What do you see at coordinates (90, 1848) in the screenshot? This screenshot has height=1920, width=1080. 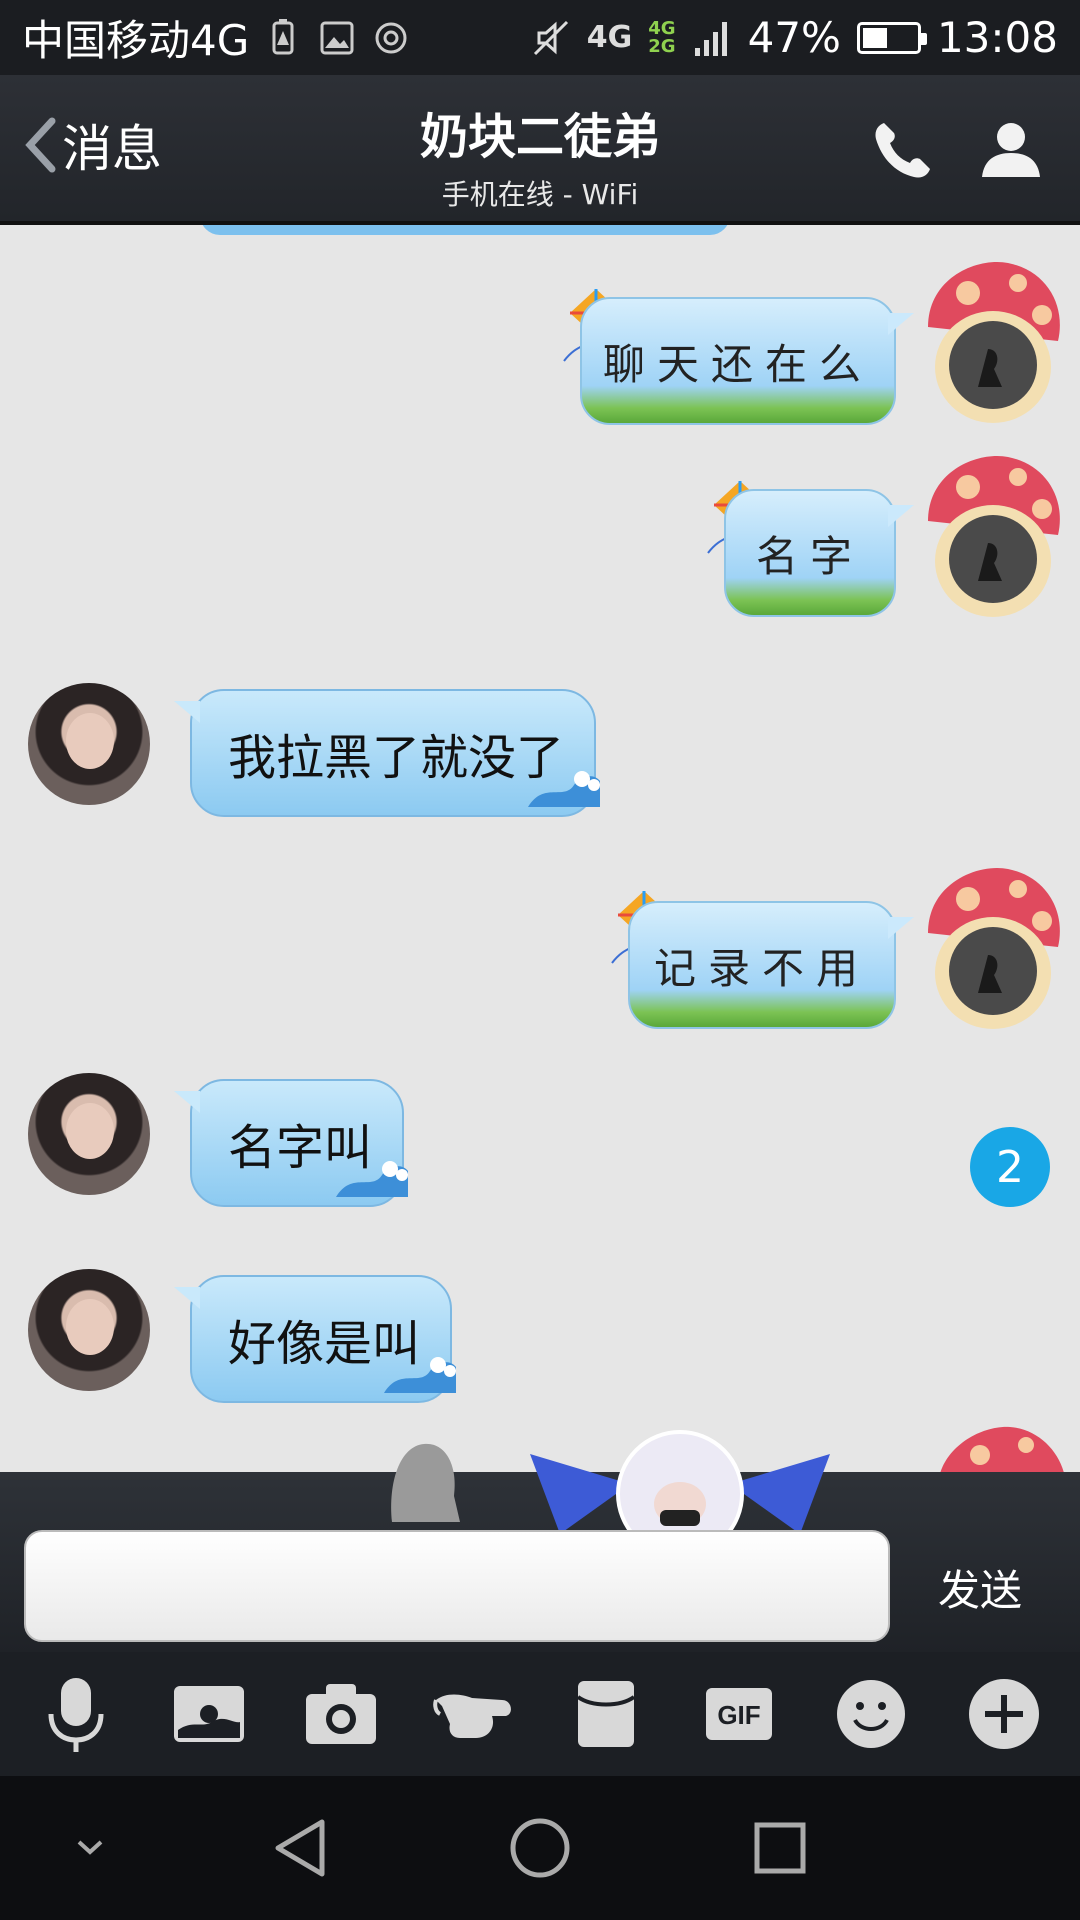 I see `hide-keyboard-icon` at bounding box center [90, 1848].